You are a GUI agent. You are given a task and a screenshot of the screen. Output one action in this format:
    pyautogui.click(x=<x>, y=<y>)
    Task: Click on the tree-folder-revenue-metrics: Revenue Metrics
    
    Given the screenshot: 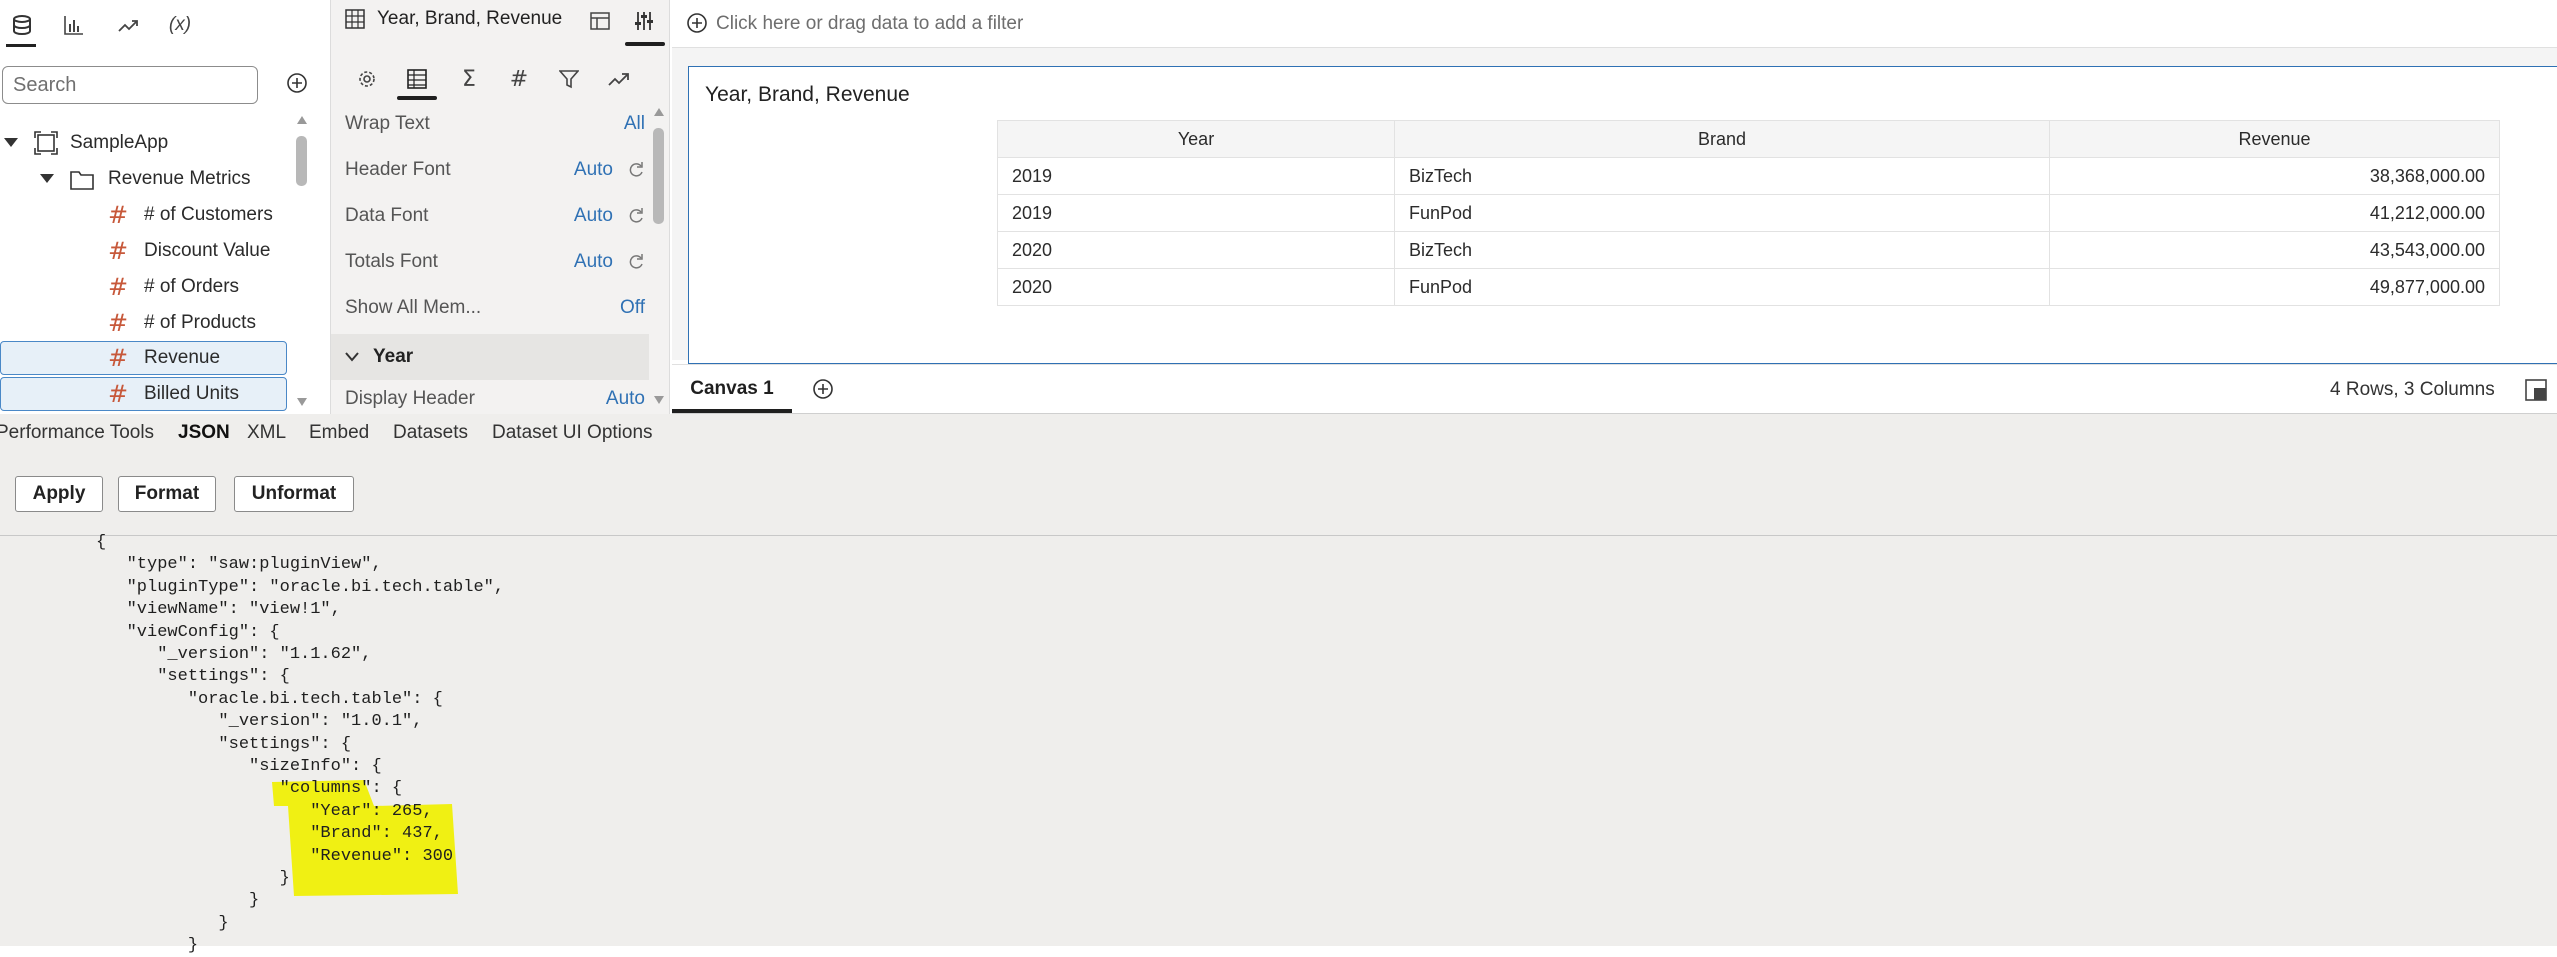 What is the action you would take?
    pyautogui.click(x=145, y=179)
    